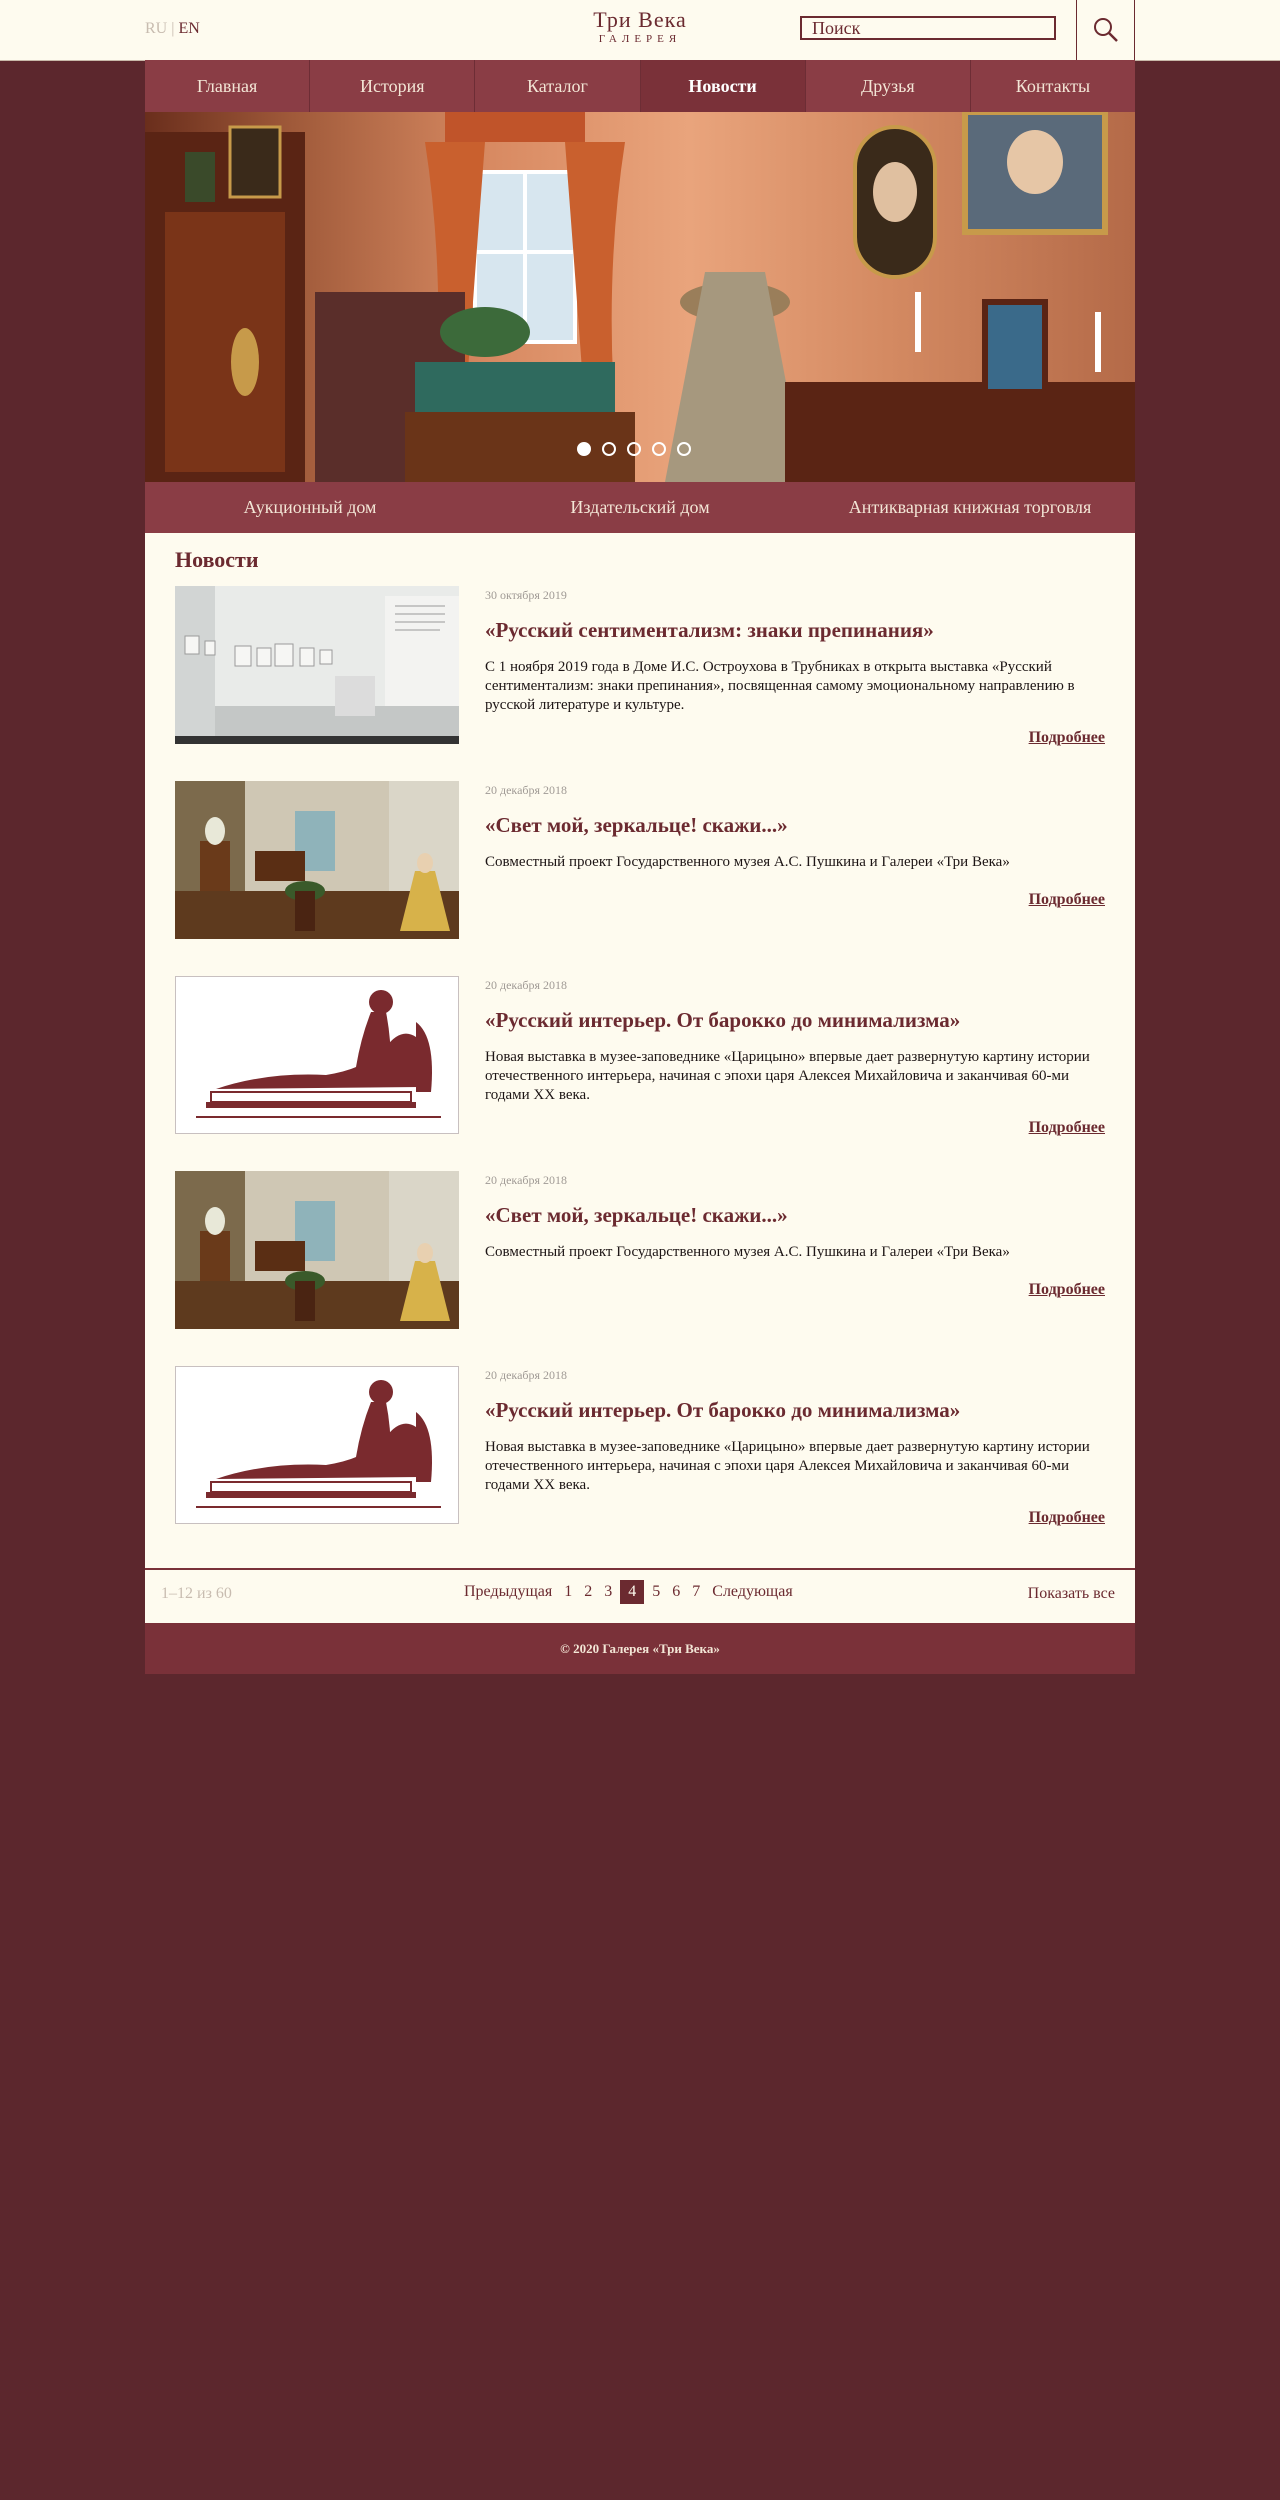 This screenshot has width=1280, height=2500. I want to click on subnav-item-books: Антикварная книжная торговля, so click(970, 507).